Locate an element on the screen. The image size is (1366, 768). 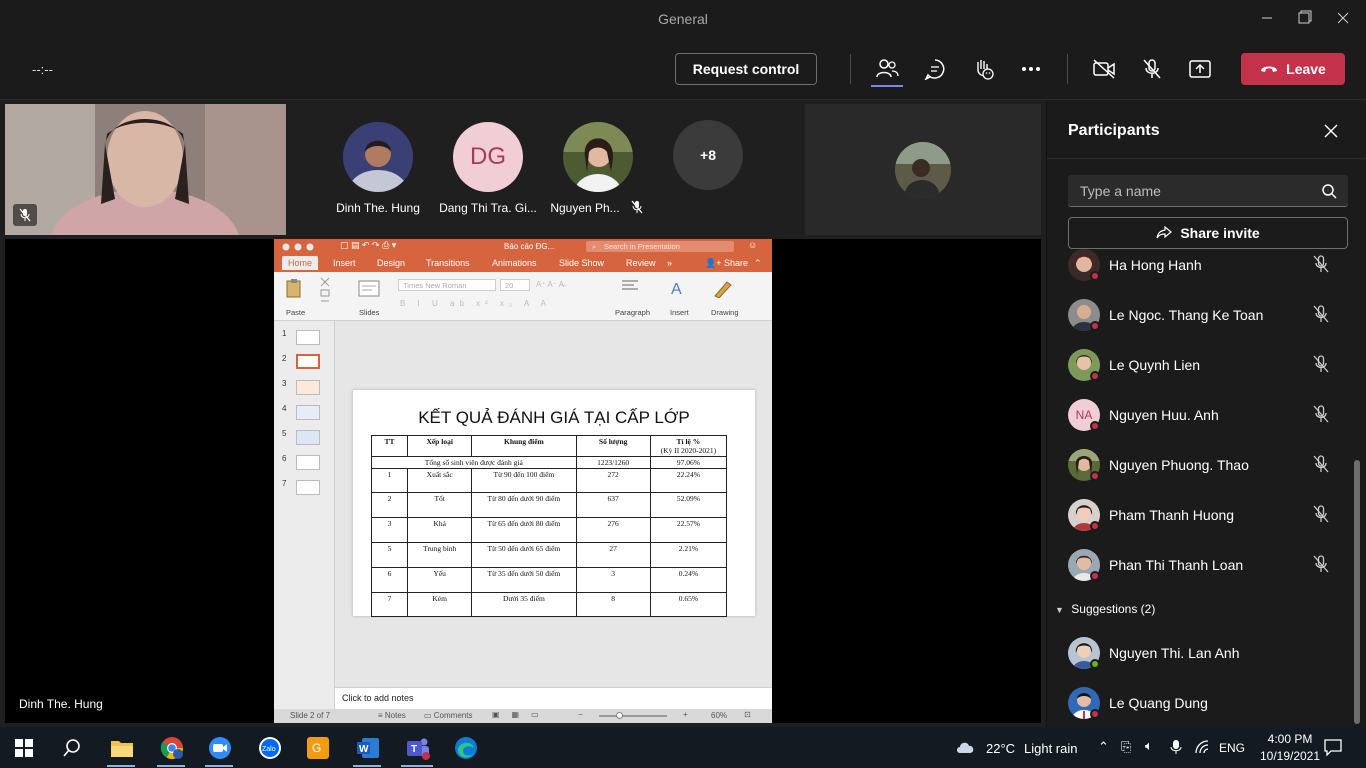
more-participants-button: +8 is located at coordinates (708, 155).